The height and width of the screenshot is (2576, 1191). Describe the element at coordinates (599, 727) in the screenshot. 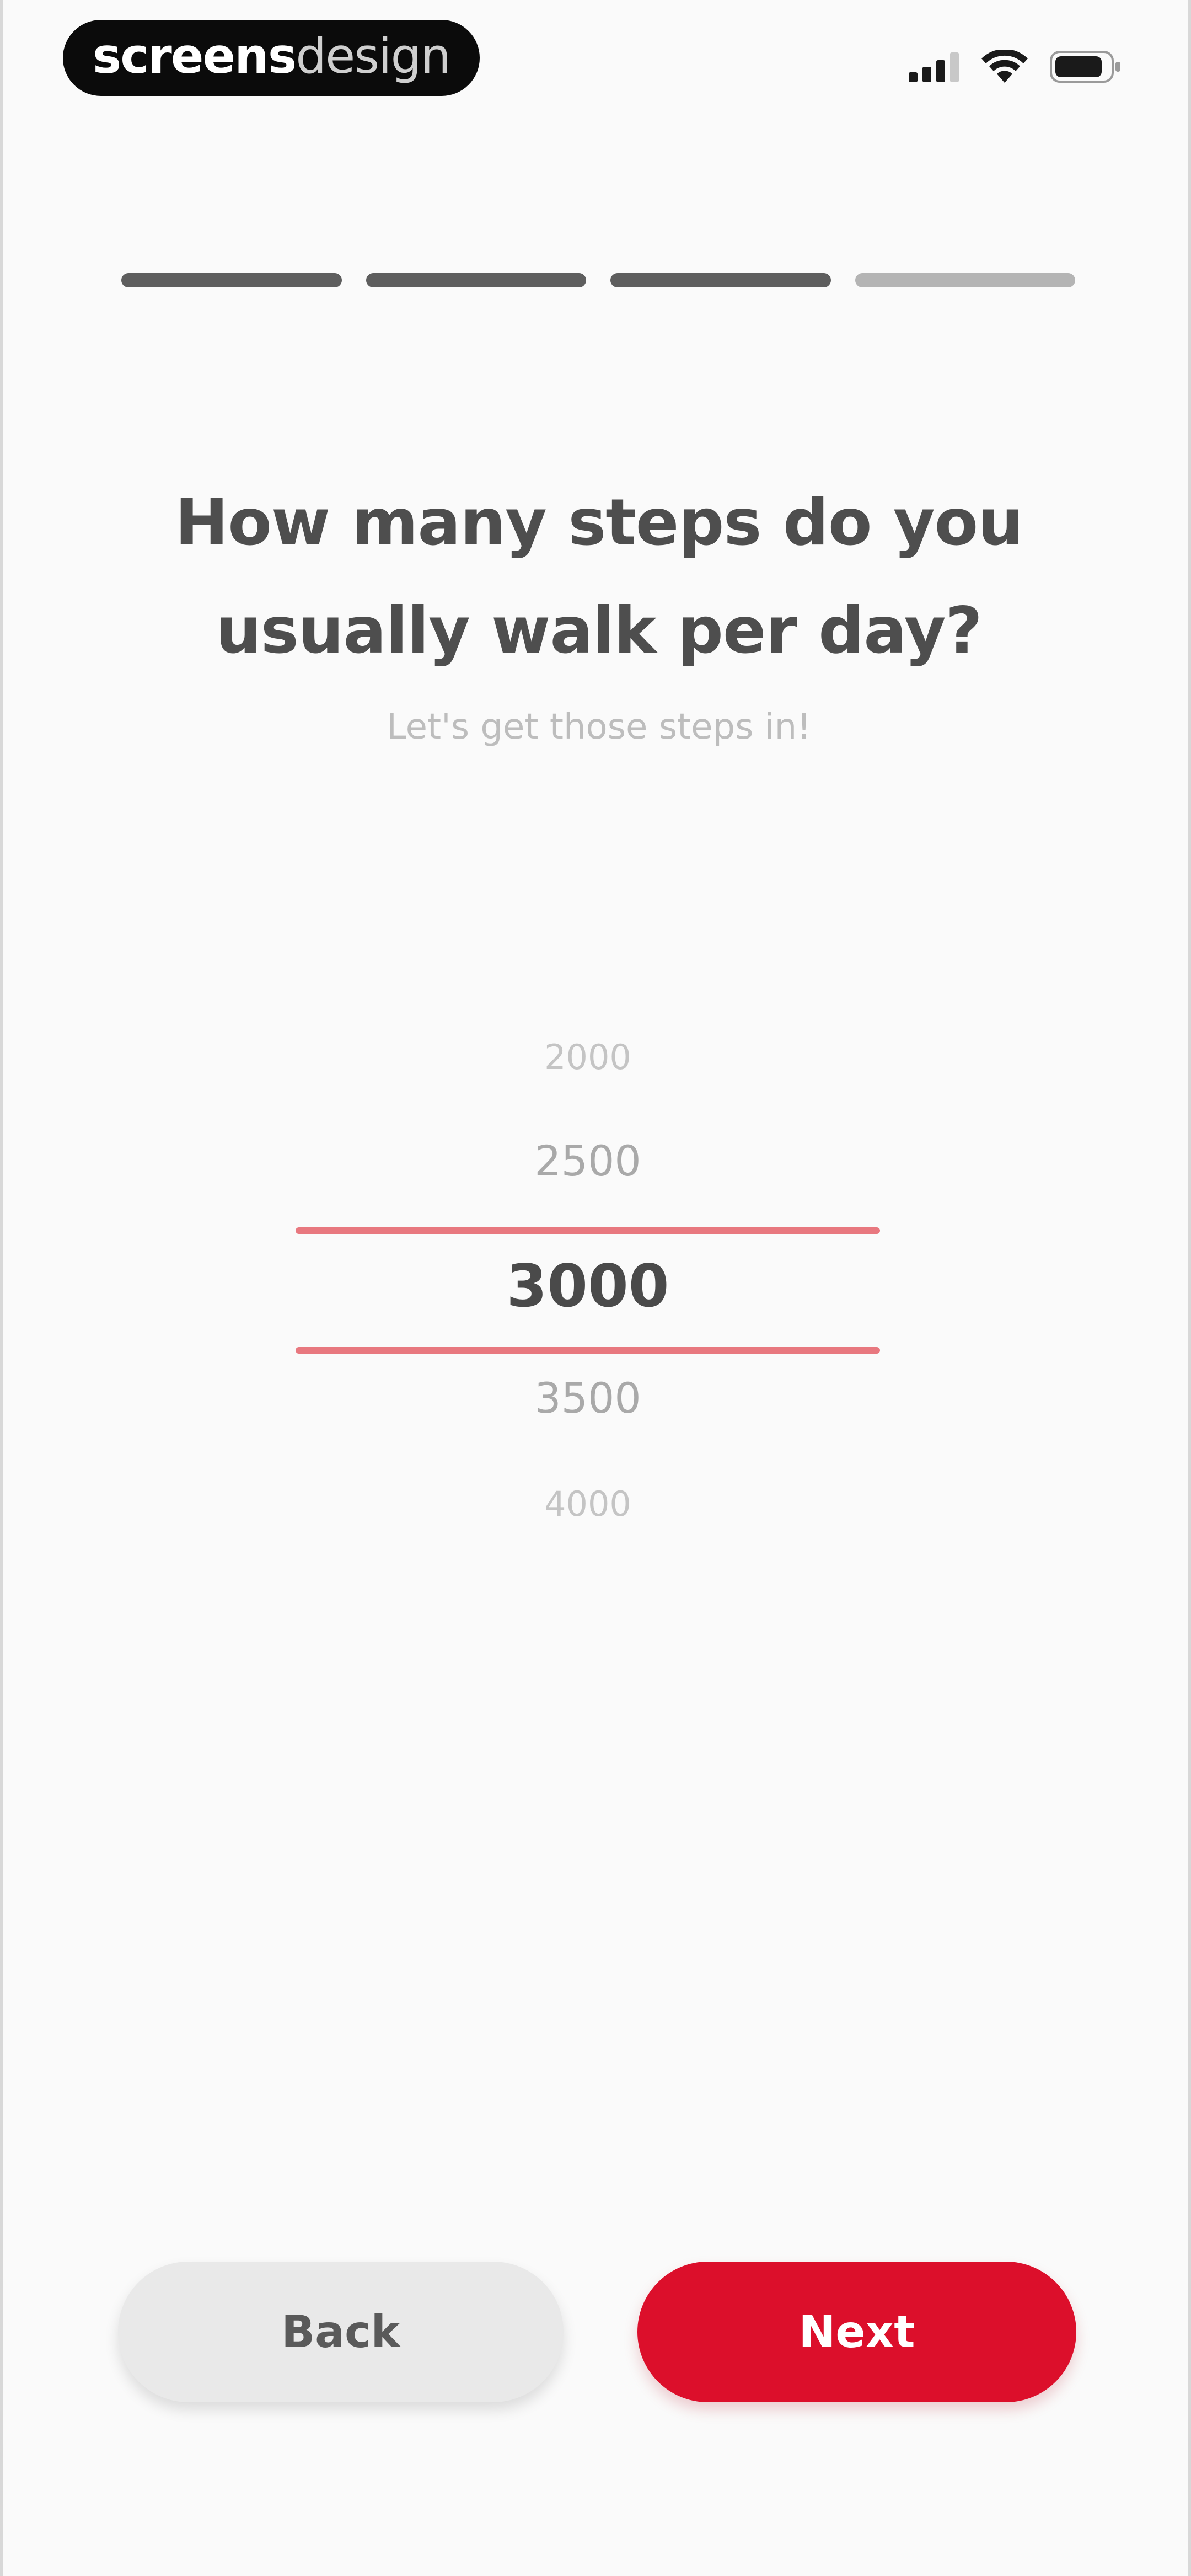

I see `question-subtitle: Let's get those steps in!` at that location.